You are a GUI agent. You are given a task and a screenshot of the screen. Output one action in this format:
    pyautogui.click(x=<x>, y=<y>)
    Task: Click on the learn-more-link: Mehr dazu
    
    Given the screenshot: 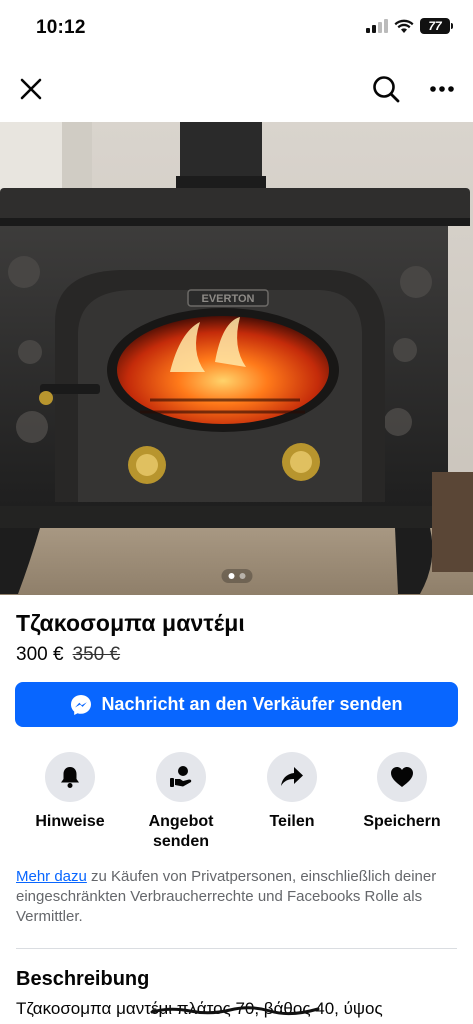 What is the action you would take?
    pyautogui.click(x=51, y=876)
    